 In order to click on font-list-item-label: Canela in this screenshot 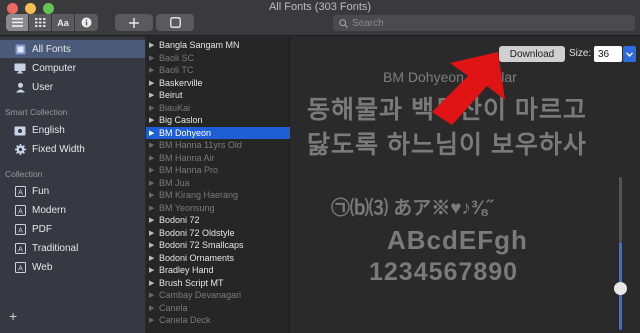, I will do `click(173, 307)`.